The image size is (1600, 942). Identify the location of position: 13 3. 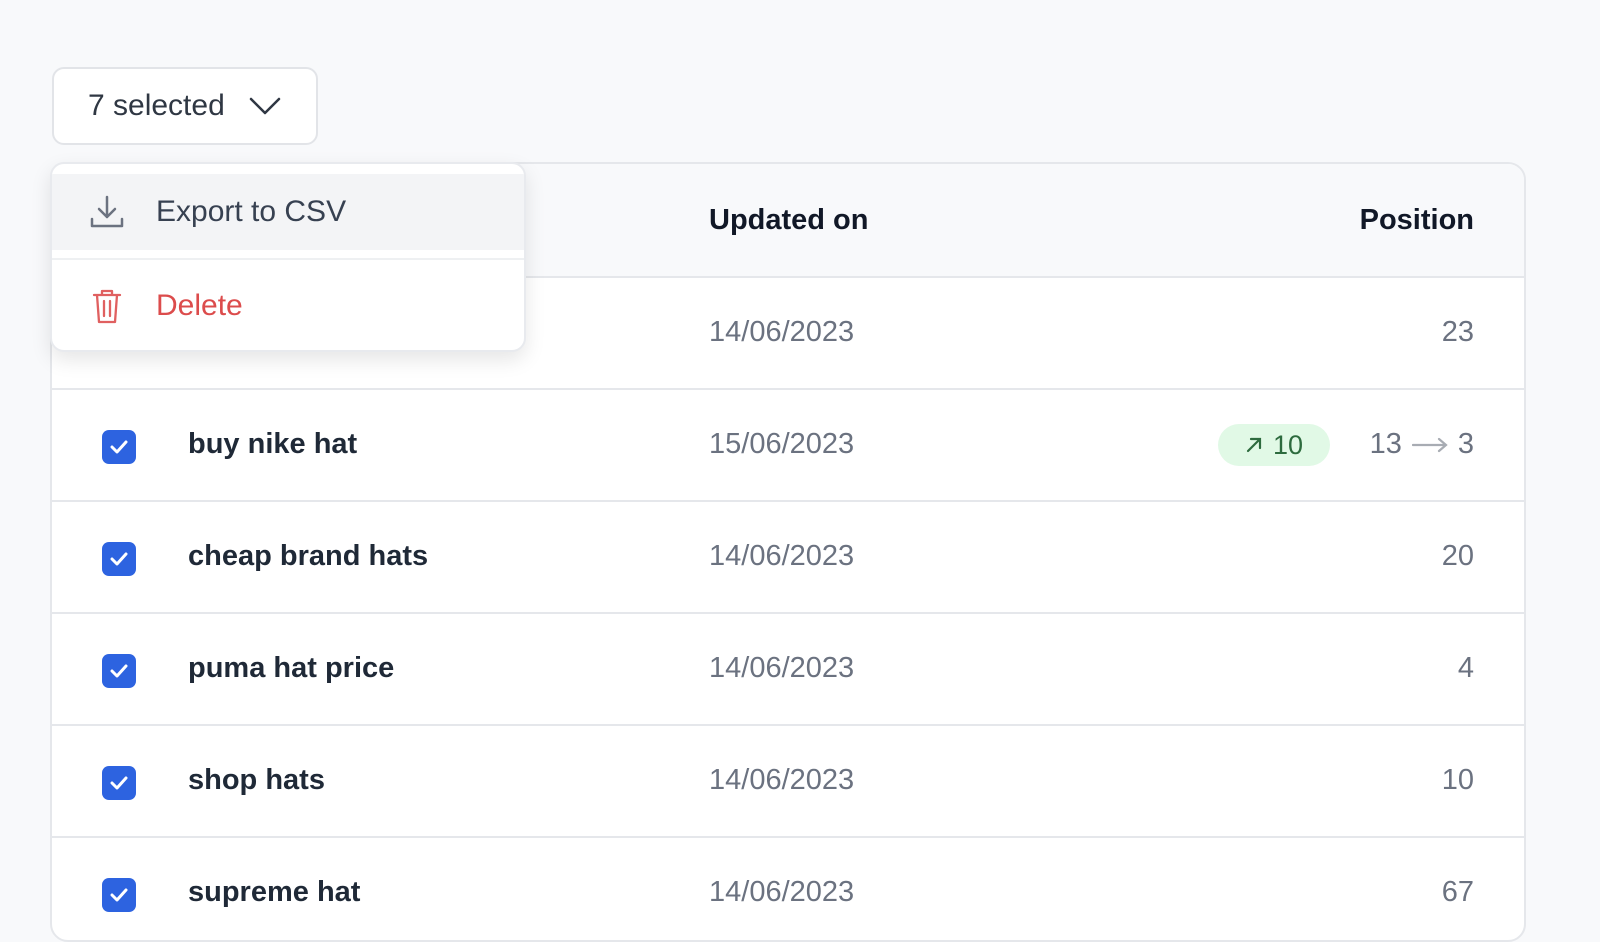
(1422, 444).